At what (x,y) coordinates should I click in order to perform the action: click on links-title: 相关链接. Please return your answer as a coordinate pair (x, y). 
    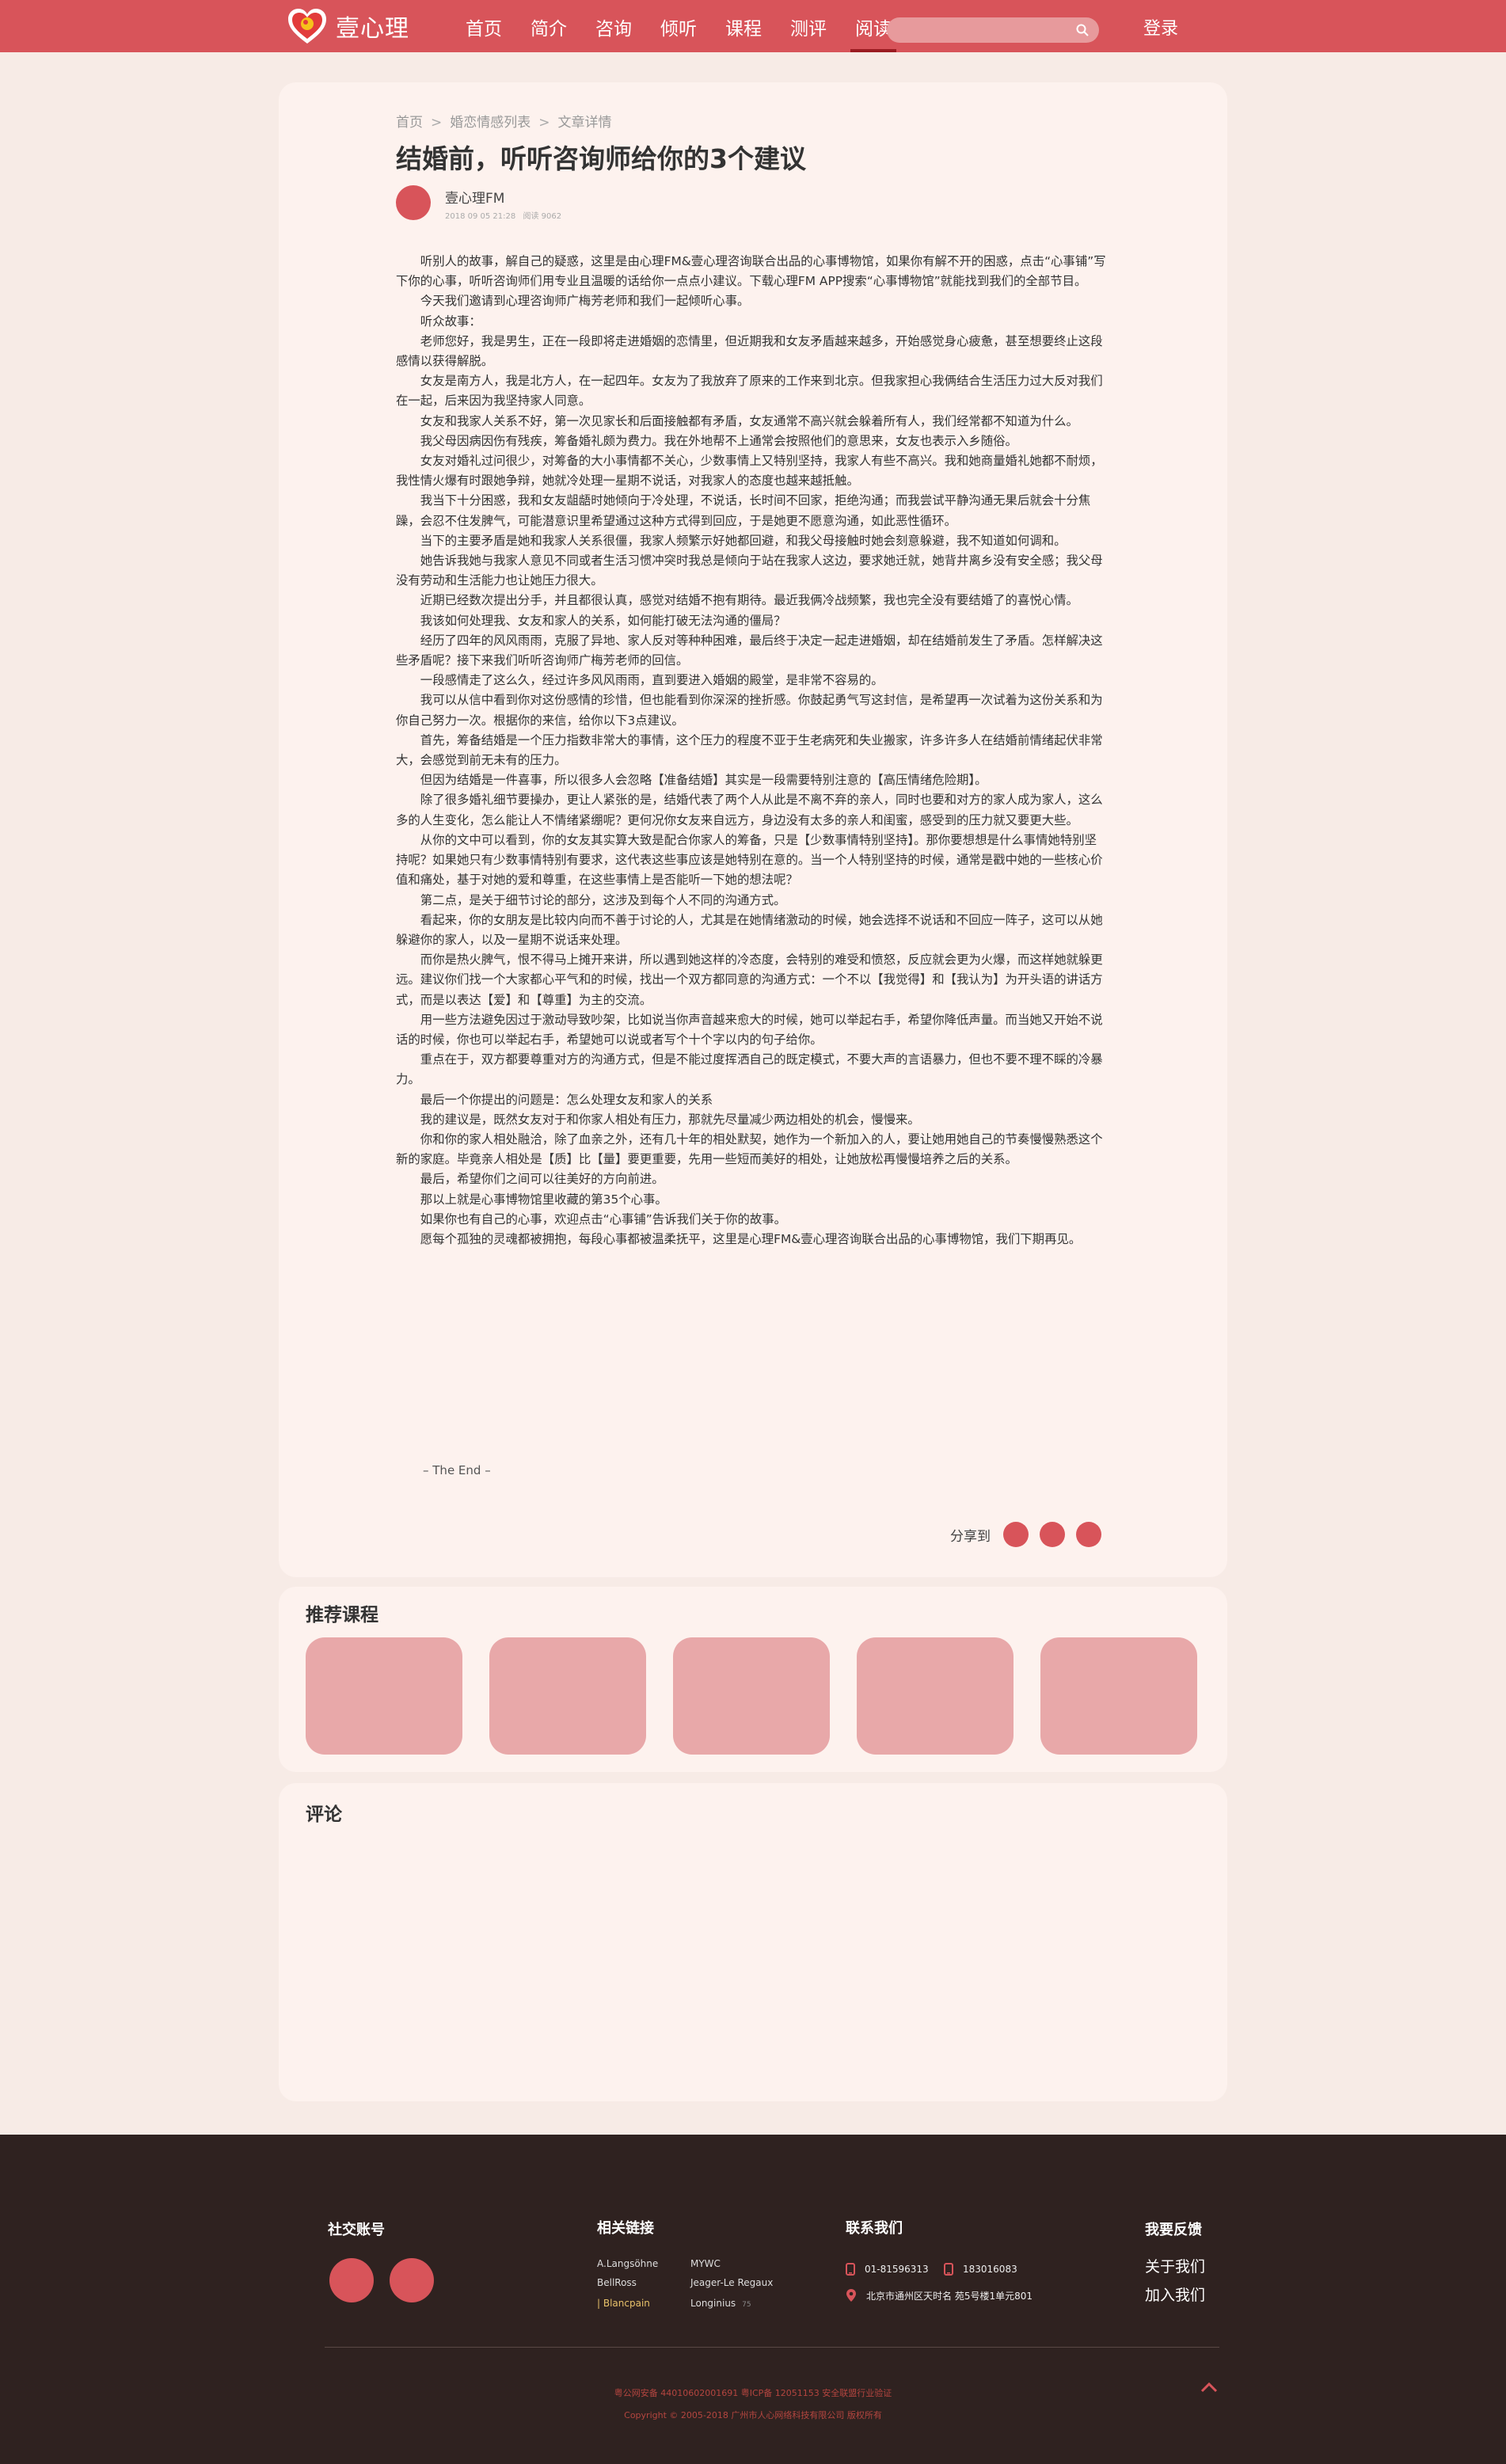
    Looking at the image, I should click on (625, 2228).